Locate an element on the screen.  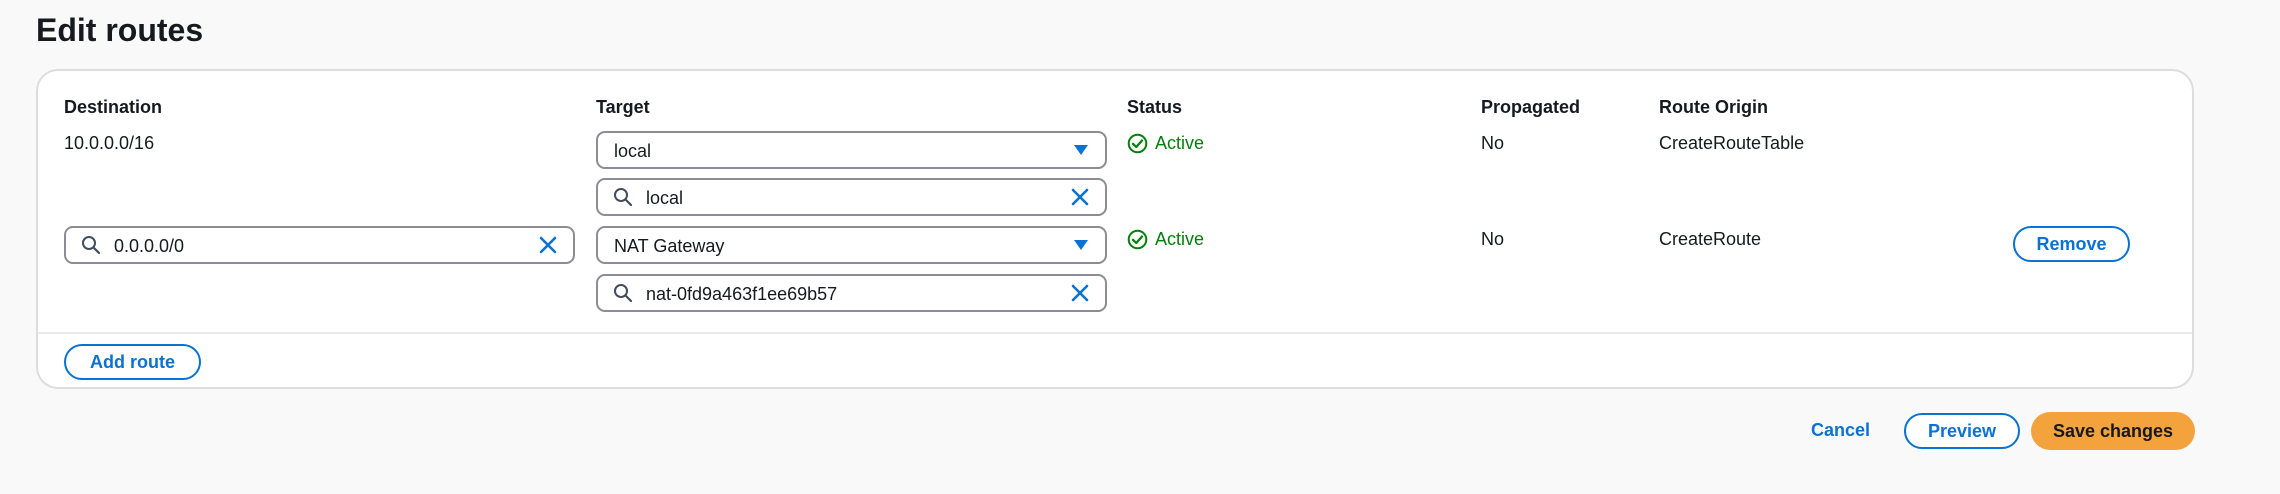
add-route-button: Add route is located at coordinates (132, 362).